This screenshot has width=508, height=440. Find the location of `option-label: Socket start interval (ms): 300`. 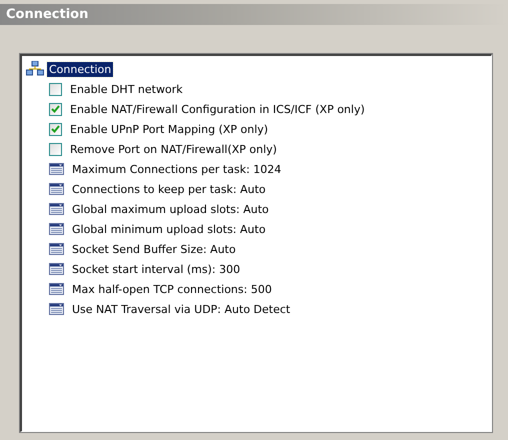

option-label: Socket start interval (ms): 300 is located at coordinates (156, 269).